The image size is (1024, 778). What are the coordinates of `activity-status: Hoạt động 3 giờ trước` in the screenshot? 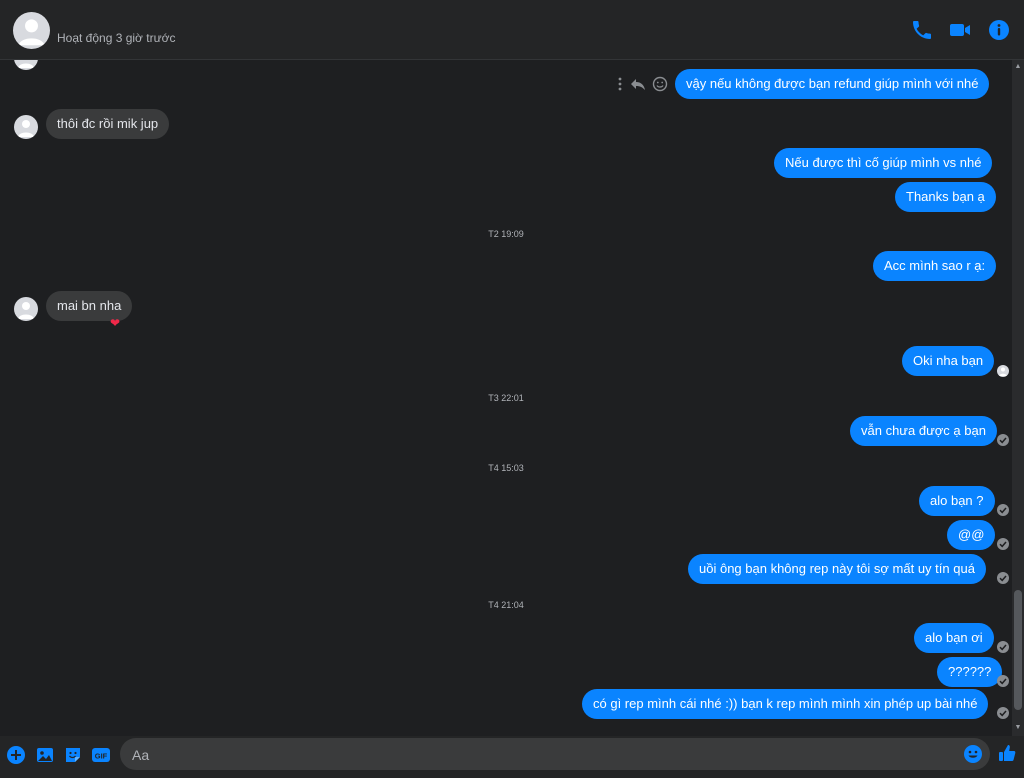 It's located at (116, 38).